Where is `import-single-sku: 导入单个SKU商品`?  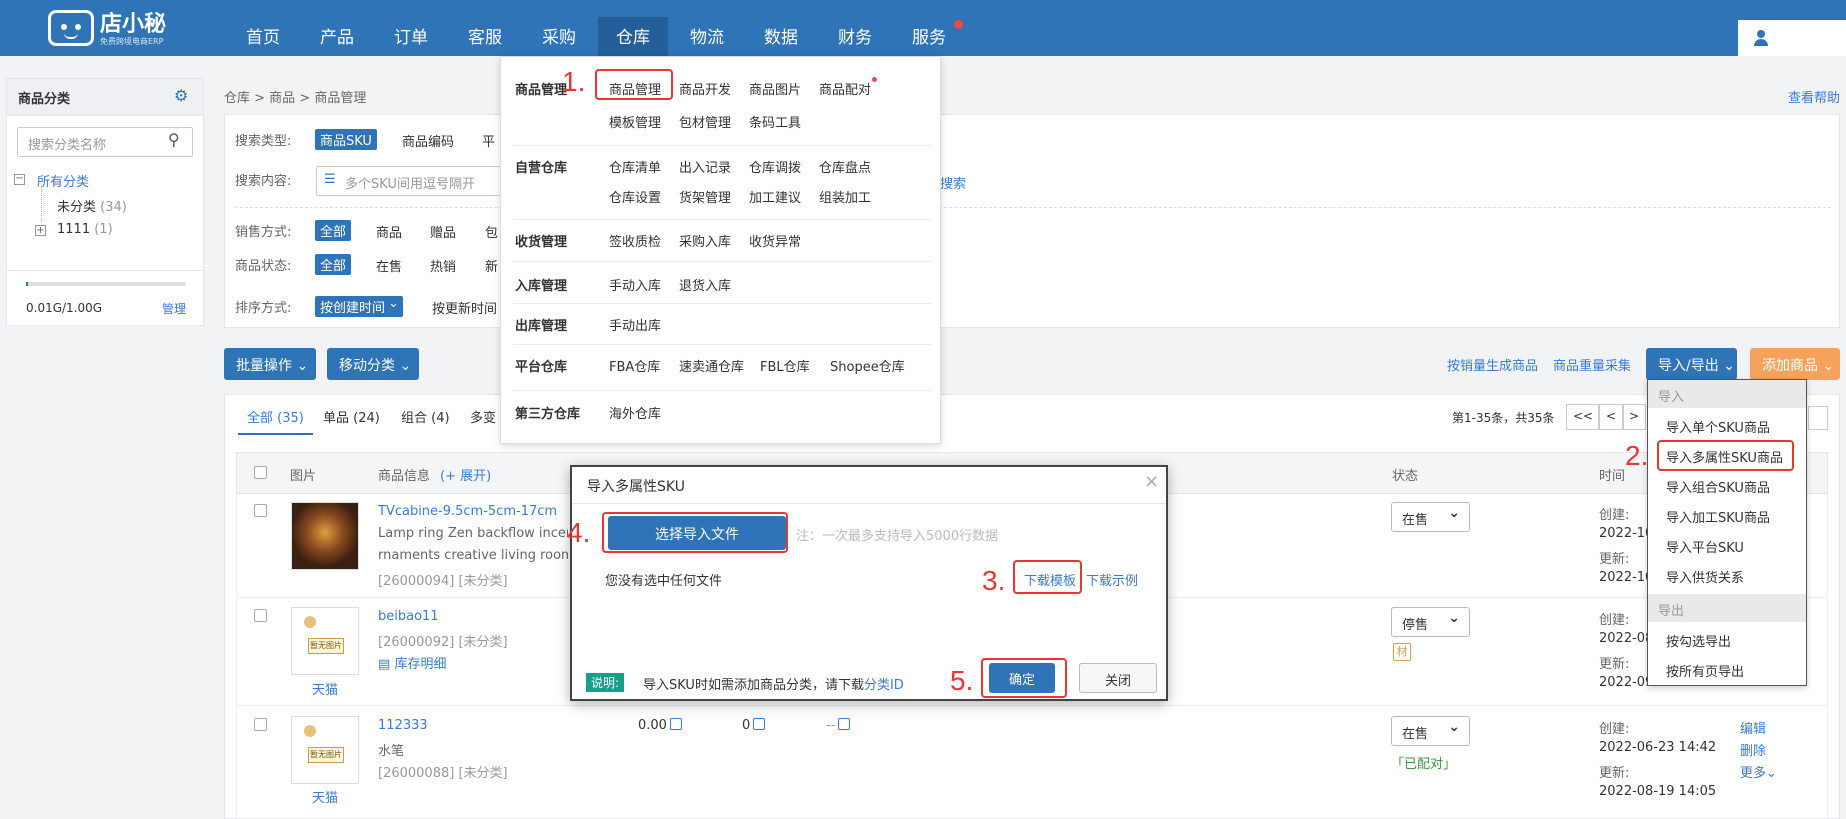 import-single-sku: 导入单个SKU商品 is located at coordinates (1718, 426).